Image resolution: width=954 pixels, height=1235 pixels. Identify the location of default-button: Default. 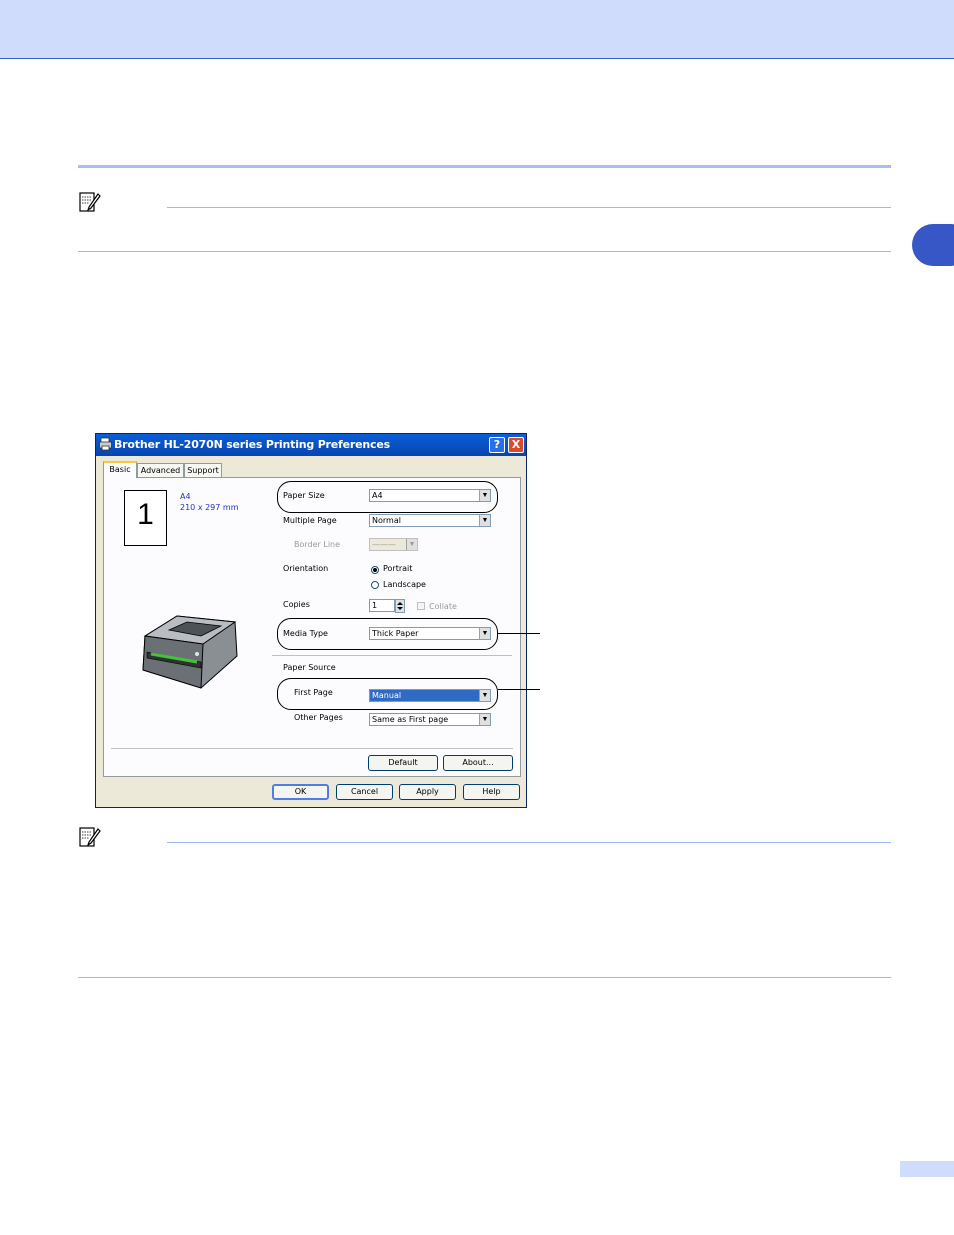
(403, 763).